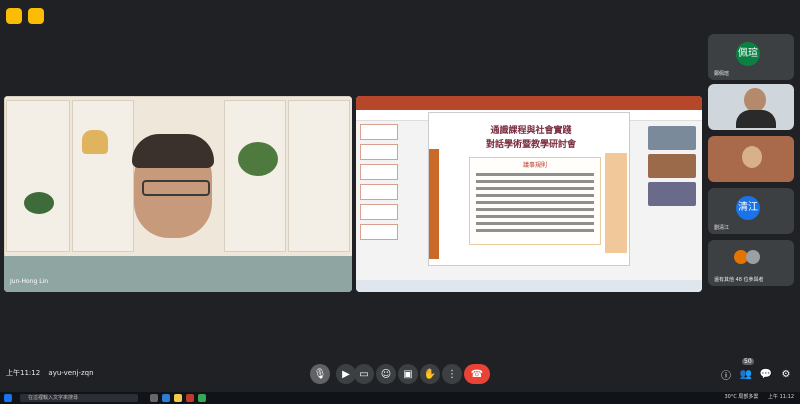 This screenshot has width=800, height=404. What do you see at coordinates (38, 176) in the screenshot?
I see `shelf-left` at bounding box center [38, 176].